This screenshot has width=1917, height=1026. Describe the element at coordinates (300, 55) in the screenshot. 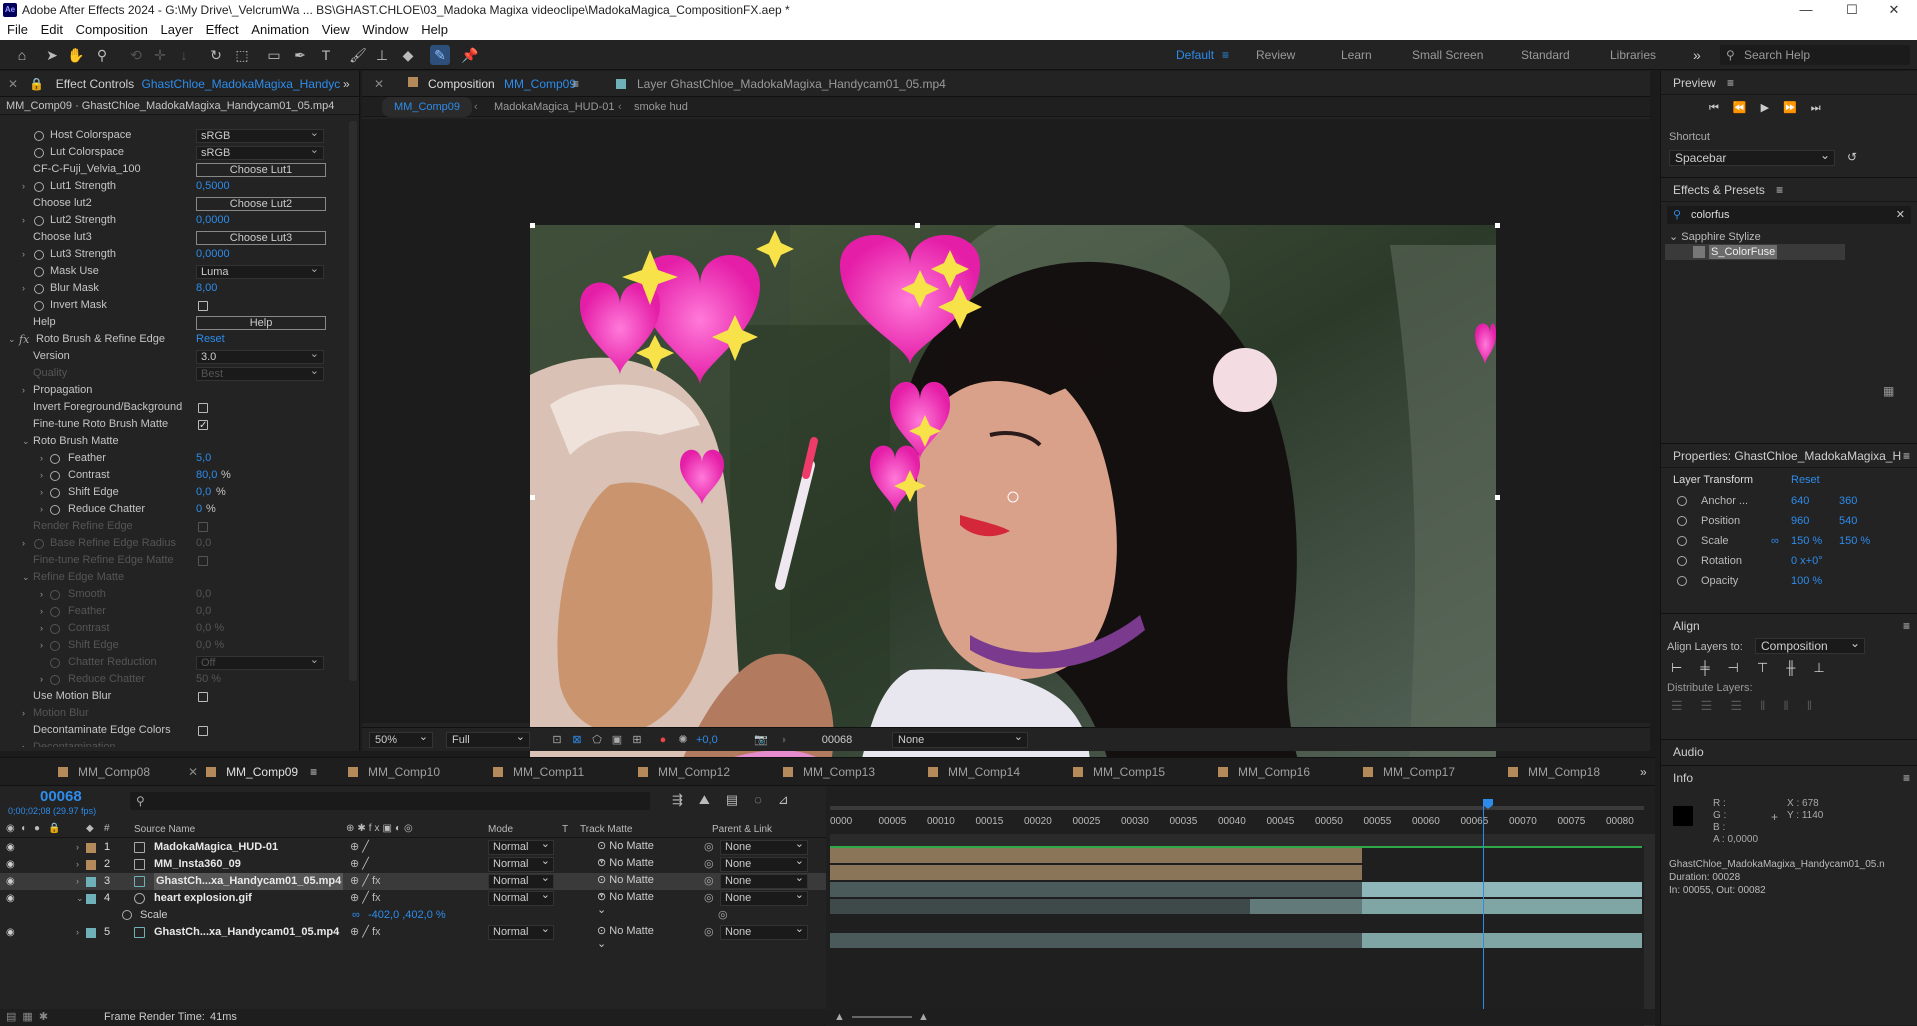

I see `pen-tool-icon: ✒` at that location.